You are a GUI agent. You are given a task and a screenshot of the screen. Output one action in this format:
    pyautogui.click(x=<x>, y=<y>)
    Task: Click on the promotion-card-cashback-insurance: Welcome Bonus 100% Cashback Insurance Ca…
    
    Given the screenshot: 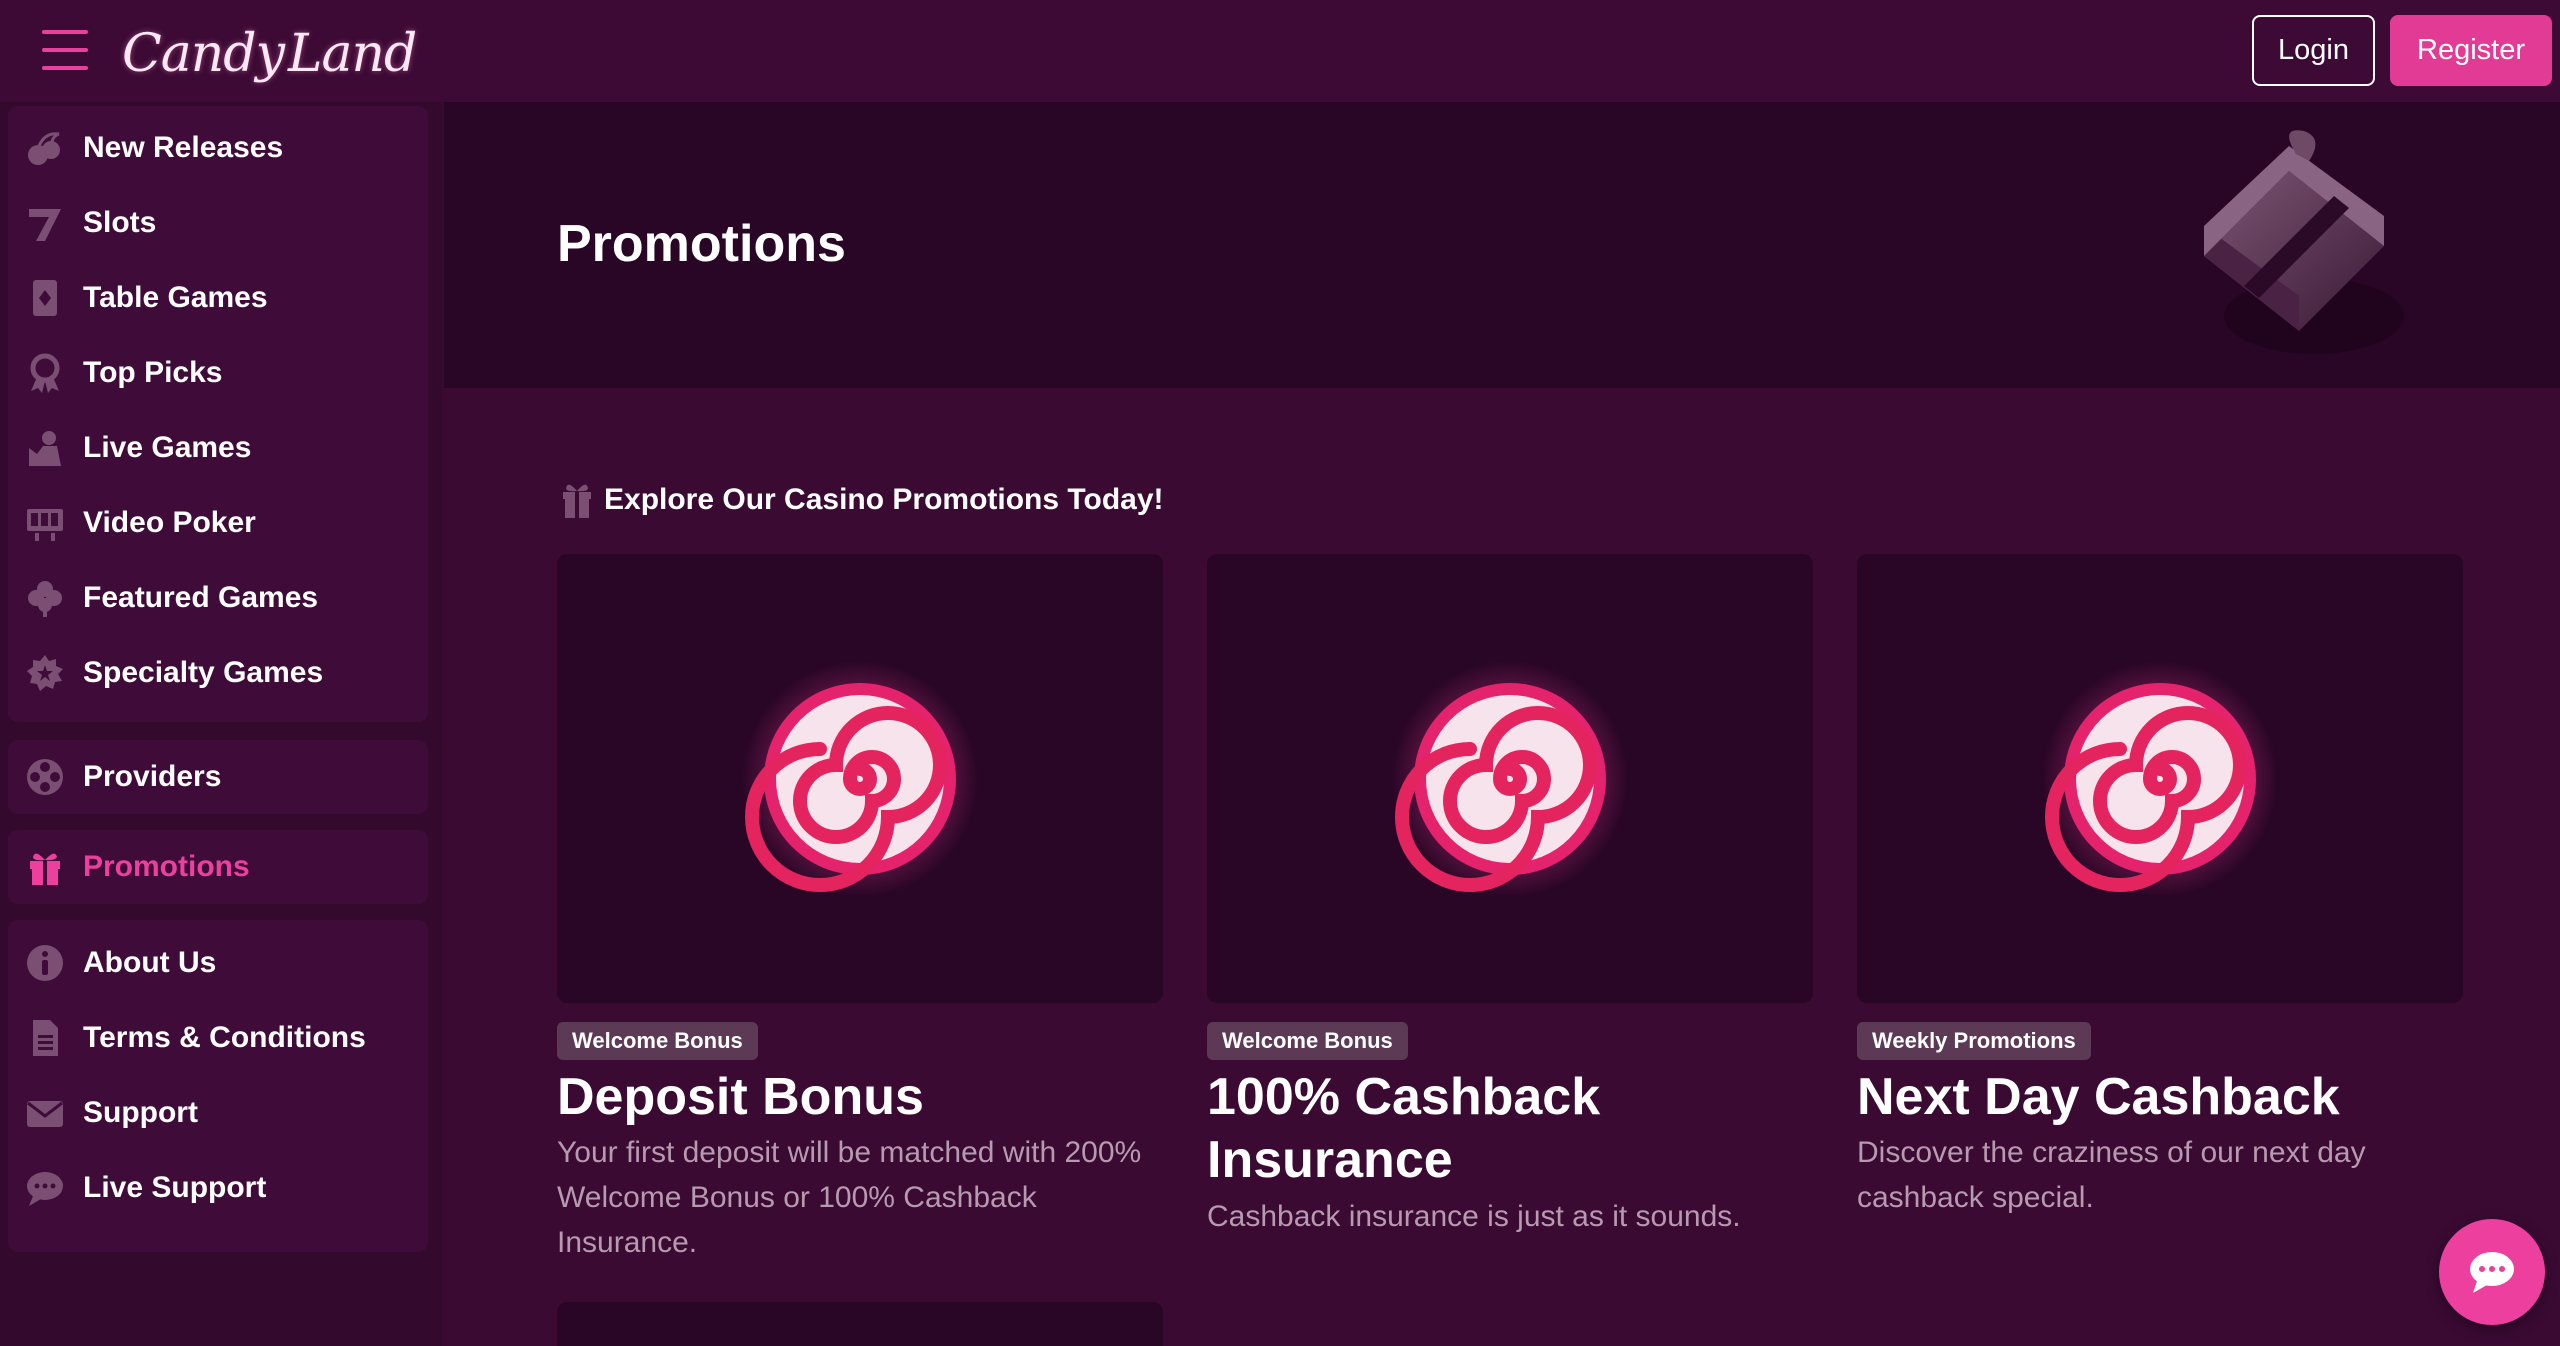 What is the action you would take?
    pyautogui.click(x=1510, y=914)
    